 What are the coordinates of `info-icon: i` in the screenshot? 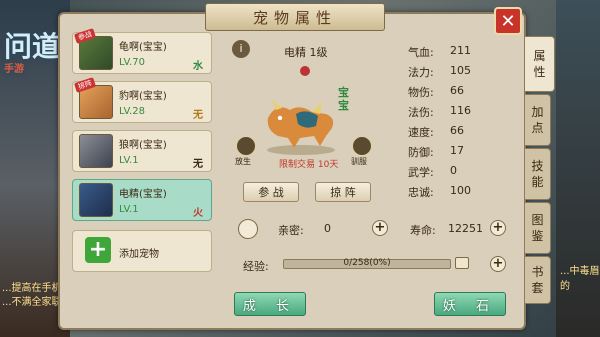 It's located at (241, 49).